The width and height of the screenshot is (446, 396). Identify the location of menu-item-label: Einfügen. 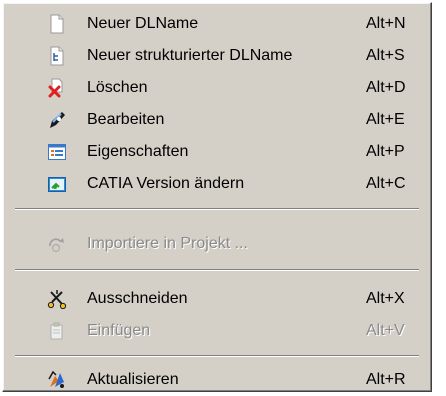
(119, 330).